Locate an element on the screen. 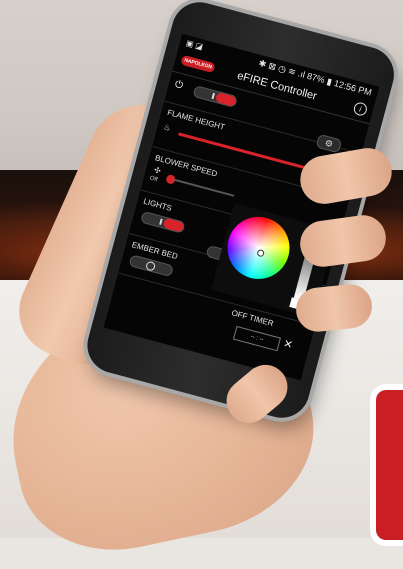 This screenshot has height=569, width=403. brand-logo: NAPOLEON is located at coordinates (198, 64).